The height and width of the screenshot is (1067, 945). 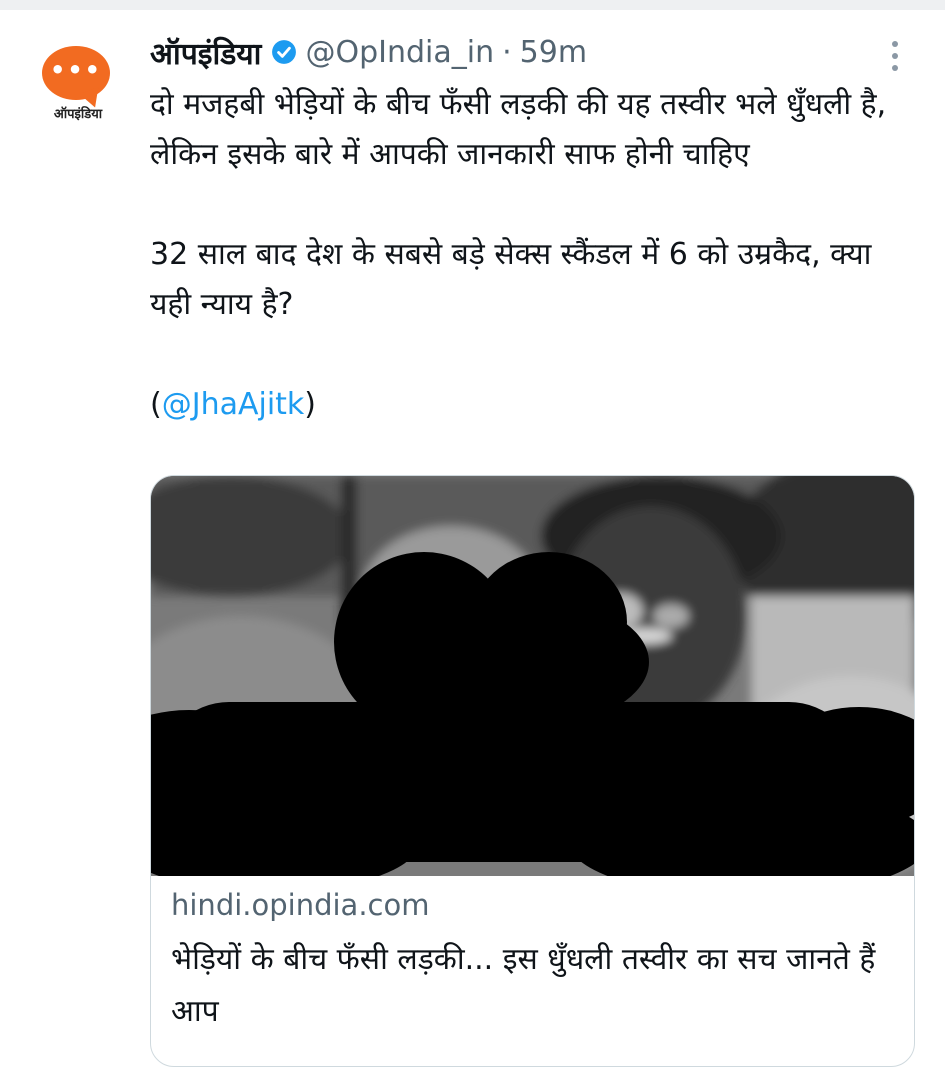 What do you see at coordinates (78, 114) in the screenshot?
I see `avatar-label: ऑपइंडिया` at bounding box center [78, 114].